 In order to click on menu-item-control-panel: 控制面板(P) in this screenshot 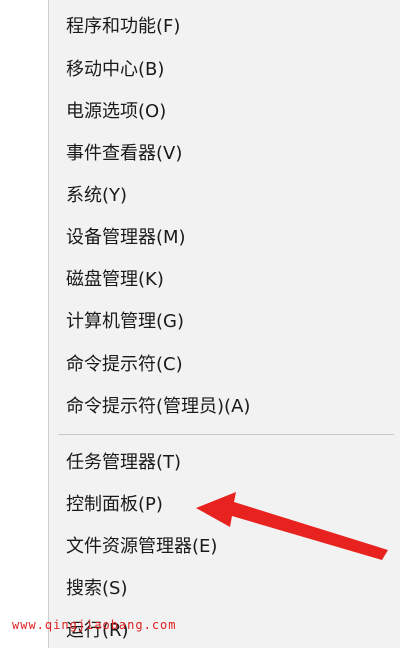, I will do `click(114, 505)`.